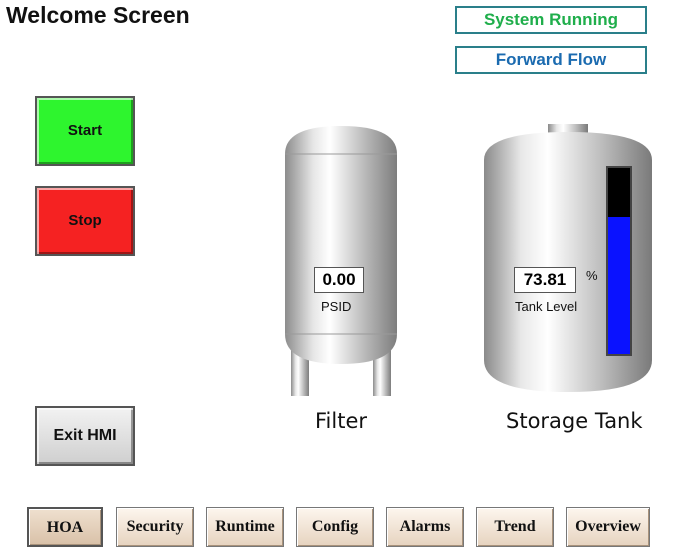 The image size is (686, 554). What do you see at coordinates (336, 306) in the screenshot?
I see `filter-psid-label: PSID` at bounding box center [336, 306].